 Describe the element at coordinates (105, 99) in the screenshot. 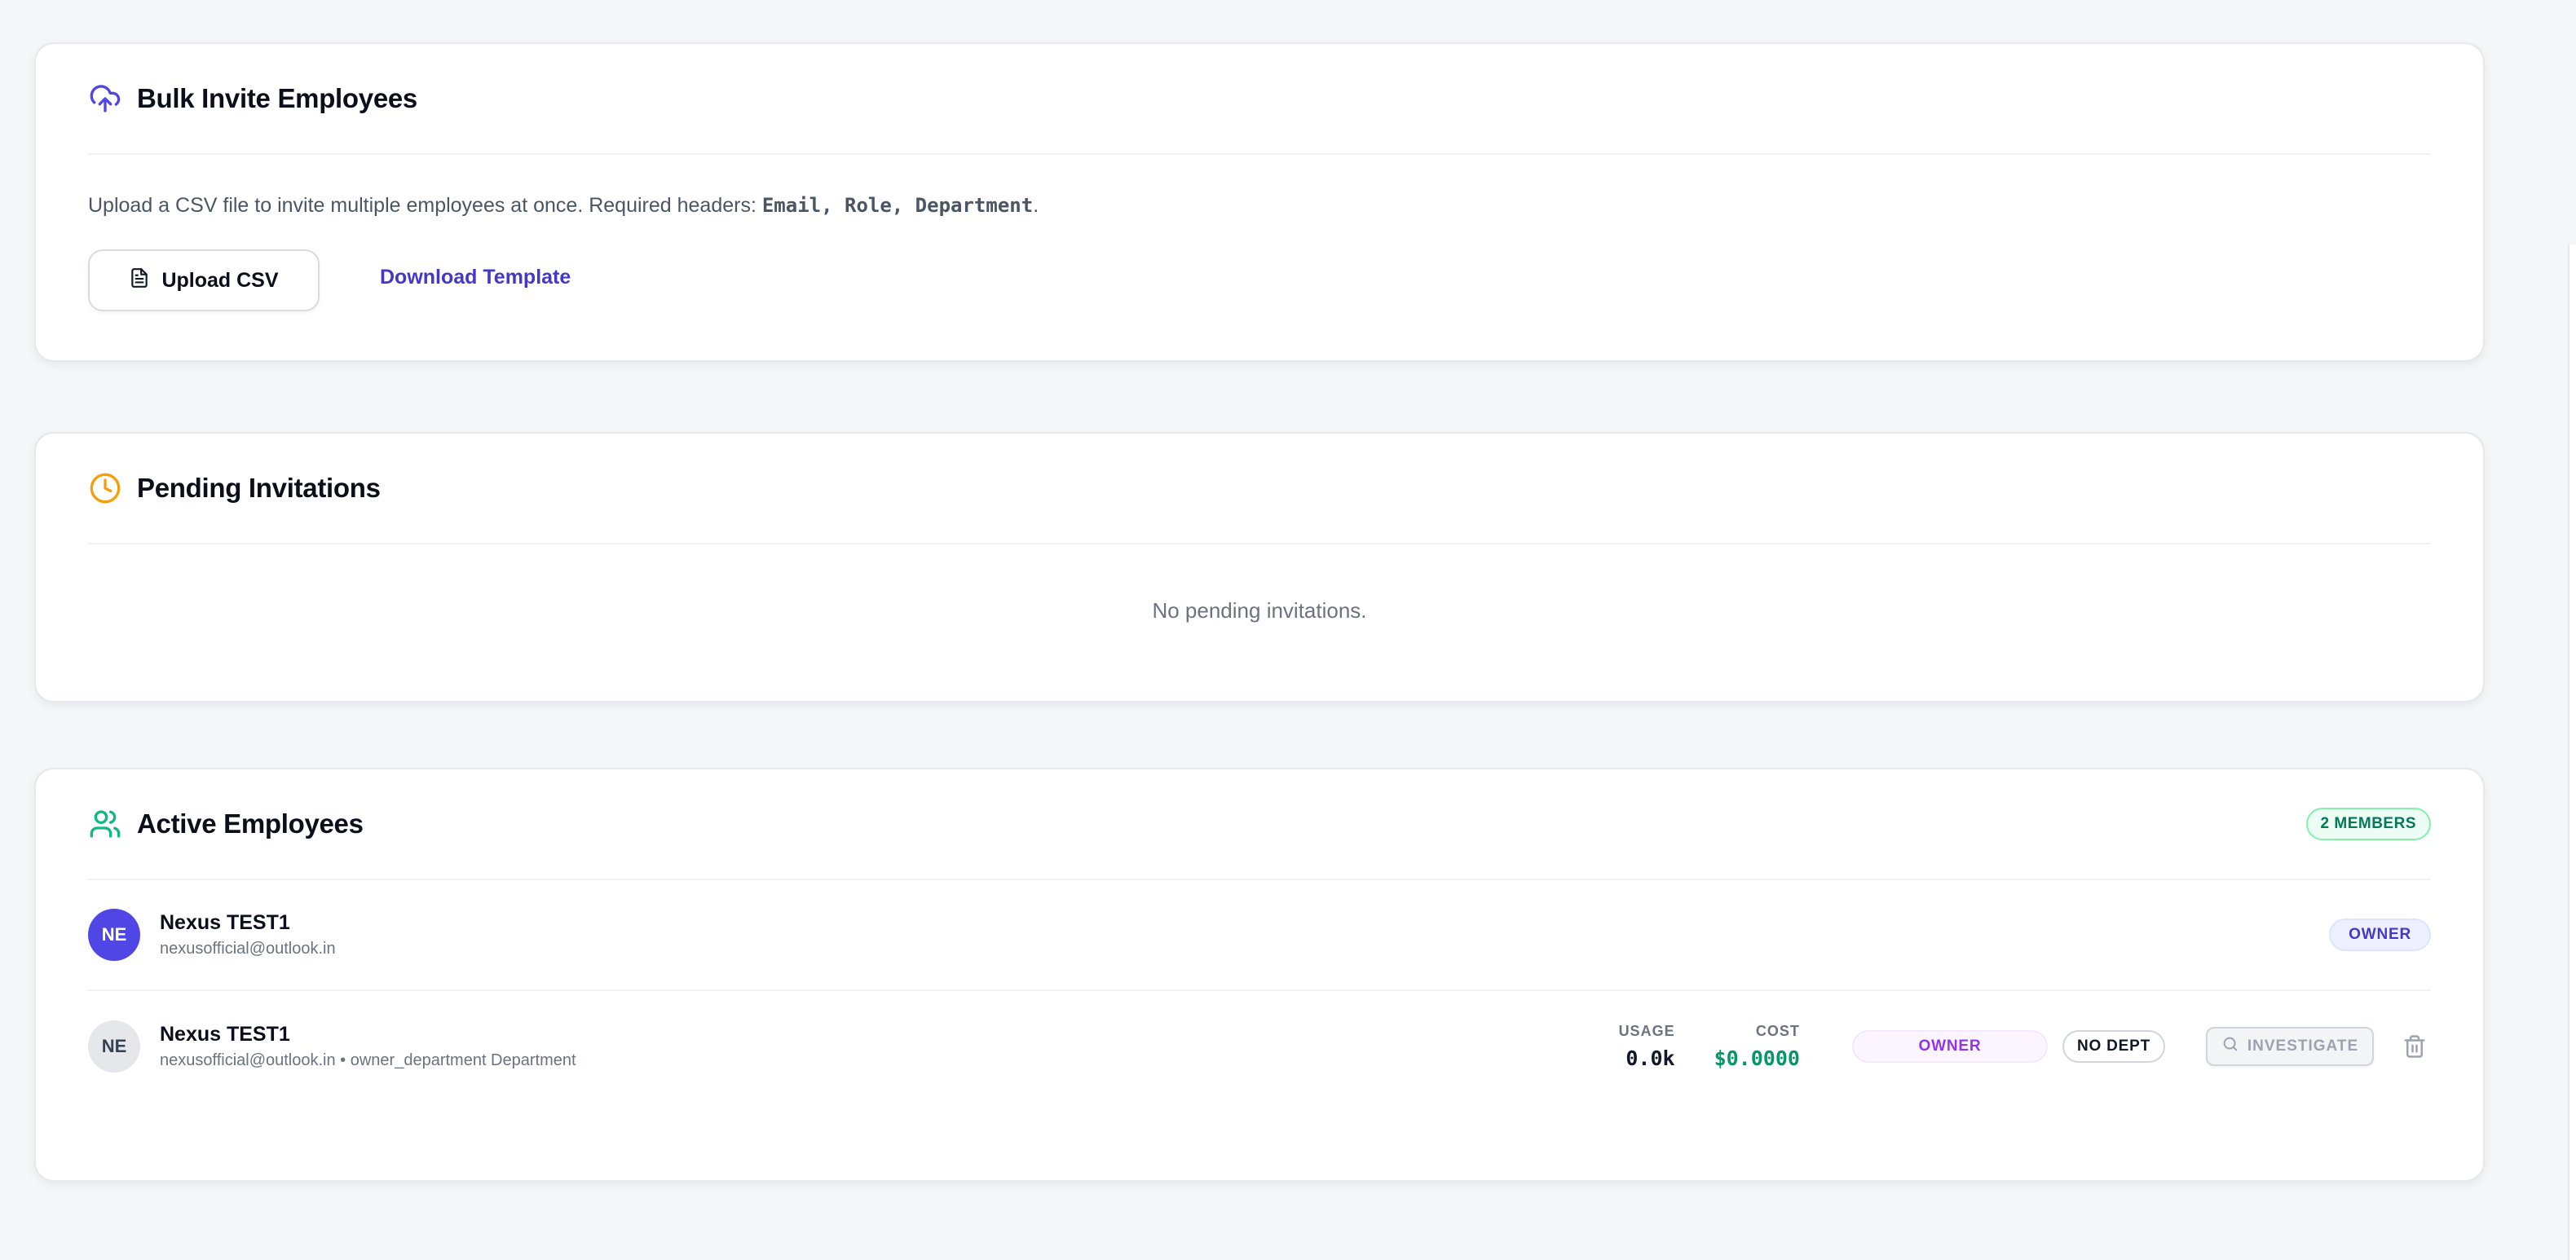

I see `cloud-upload-icon` at that location.